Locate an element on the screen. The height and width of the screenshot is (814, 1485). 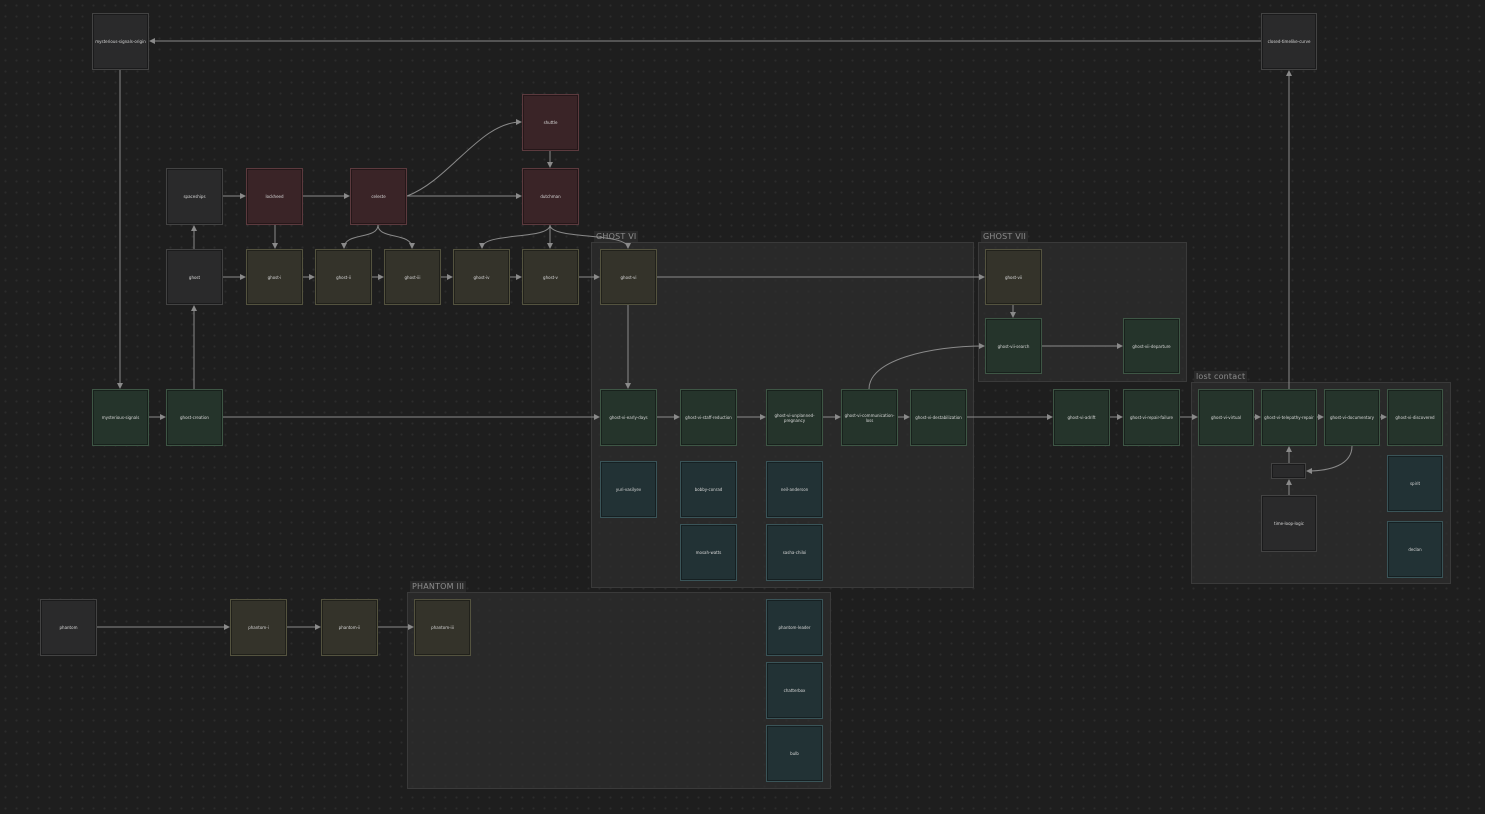
node-label: ghost-vi-adrift is located at coordinates (1081, 417).